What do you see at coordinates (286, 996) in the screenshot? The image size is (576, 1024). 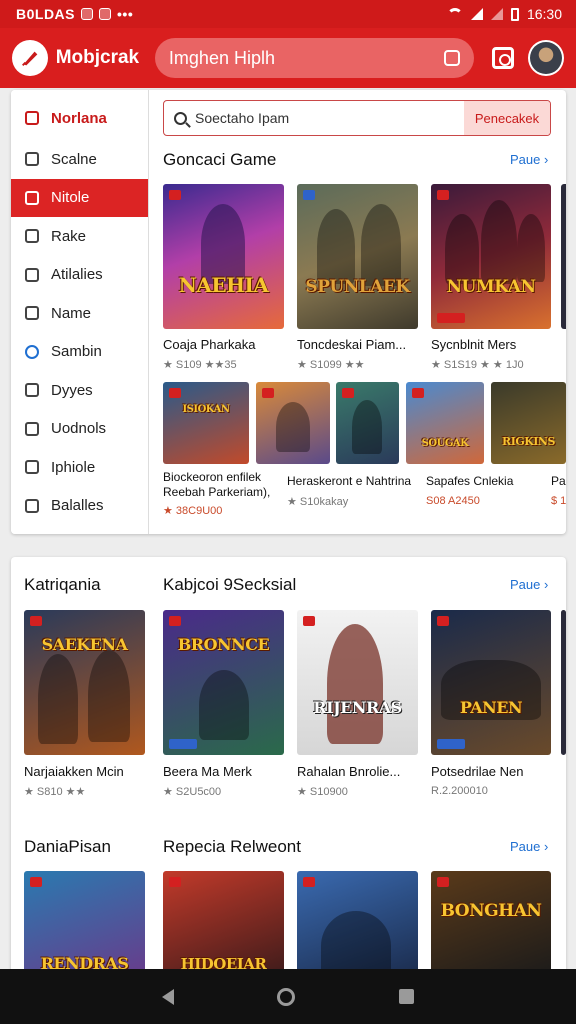 I see `home-icon` at bounding box center [286, 996].